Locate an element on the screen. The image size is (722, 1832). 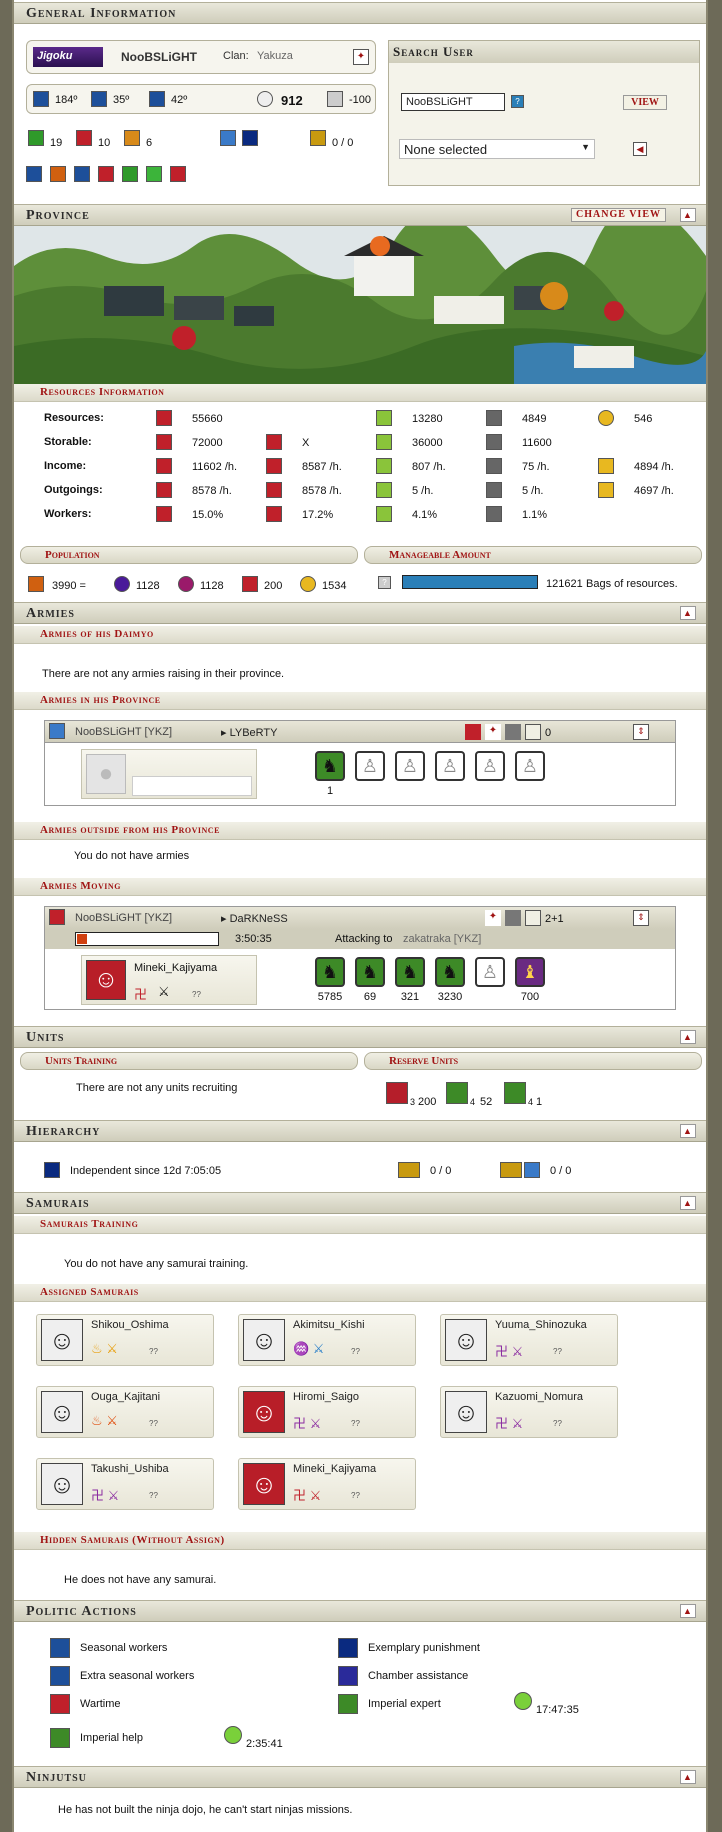
samurai-card: ☺ Hiromi_Saigo 卍 ⚔?? is located at coordinates (327, 1412).